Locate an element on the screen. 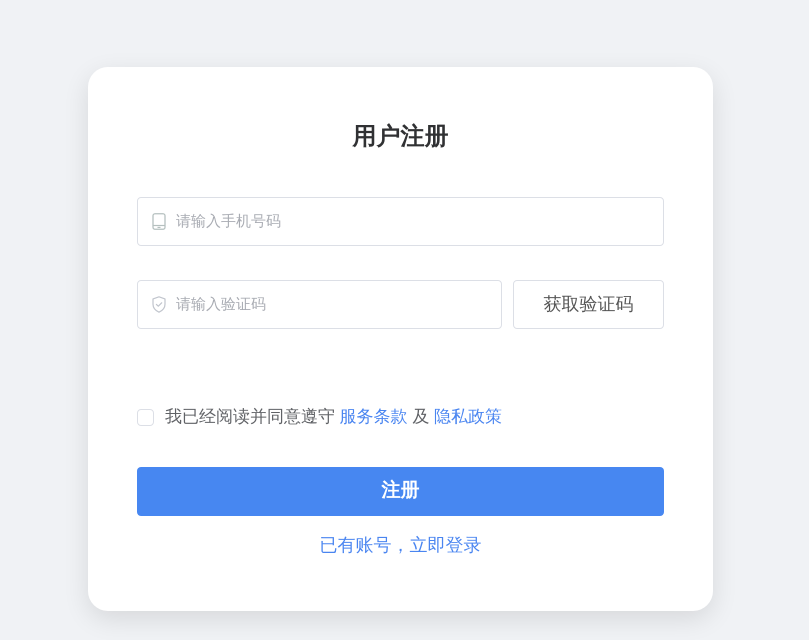  privacy-link: 隐私政策 is located at coordinates (468, 416).